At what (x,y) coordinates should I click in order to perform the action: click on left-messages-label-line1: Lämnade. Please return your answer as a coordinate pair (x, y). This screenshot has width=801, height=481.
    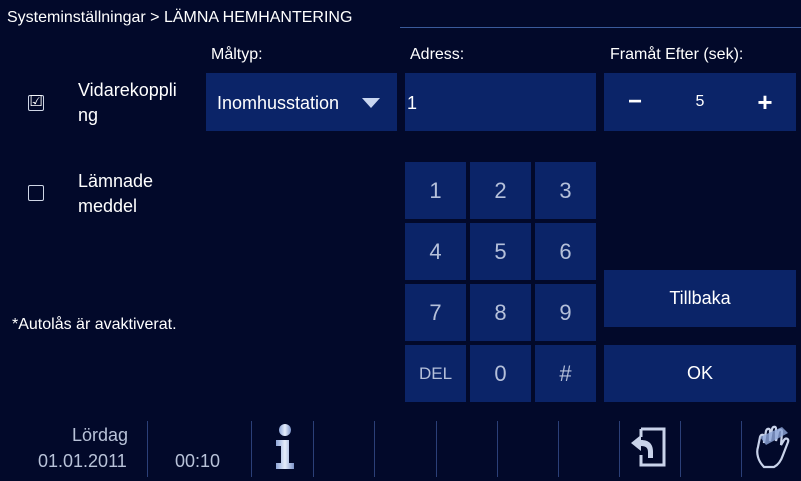
    Looking at the image, I should click on (116, 181).